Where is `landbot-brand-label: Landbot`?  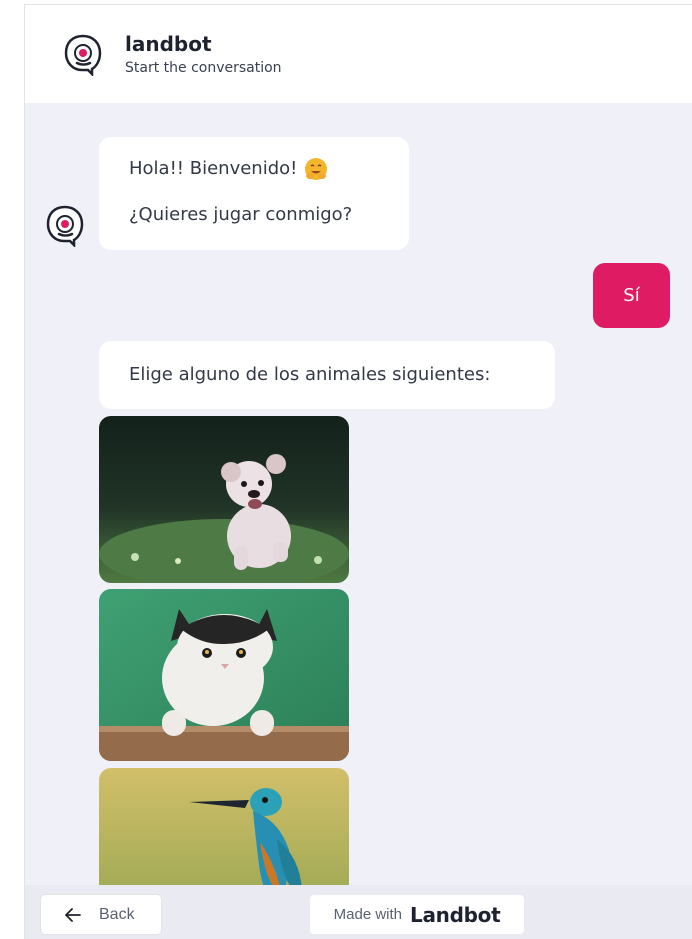
landbot-brand-label: Landbot is located at coordinates (455, 914).